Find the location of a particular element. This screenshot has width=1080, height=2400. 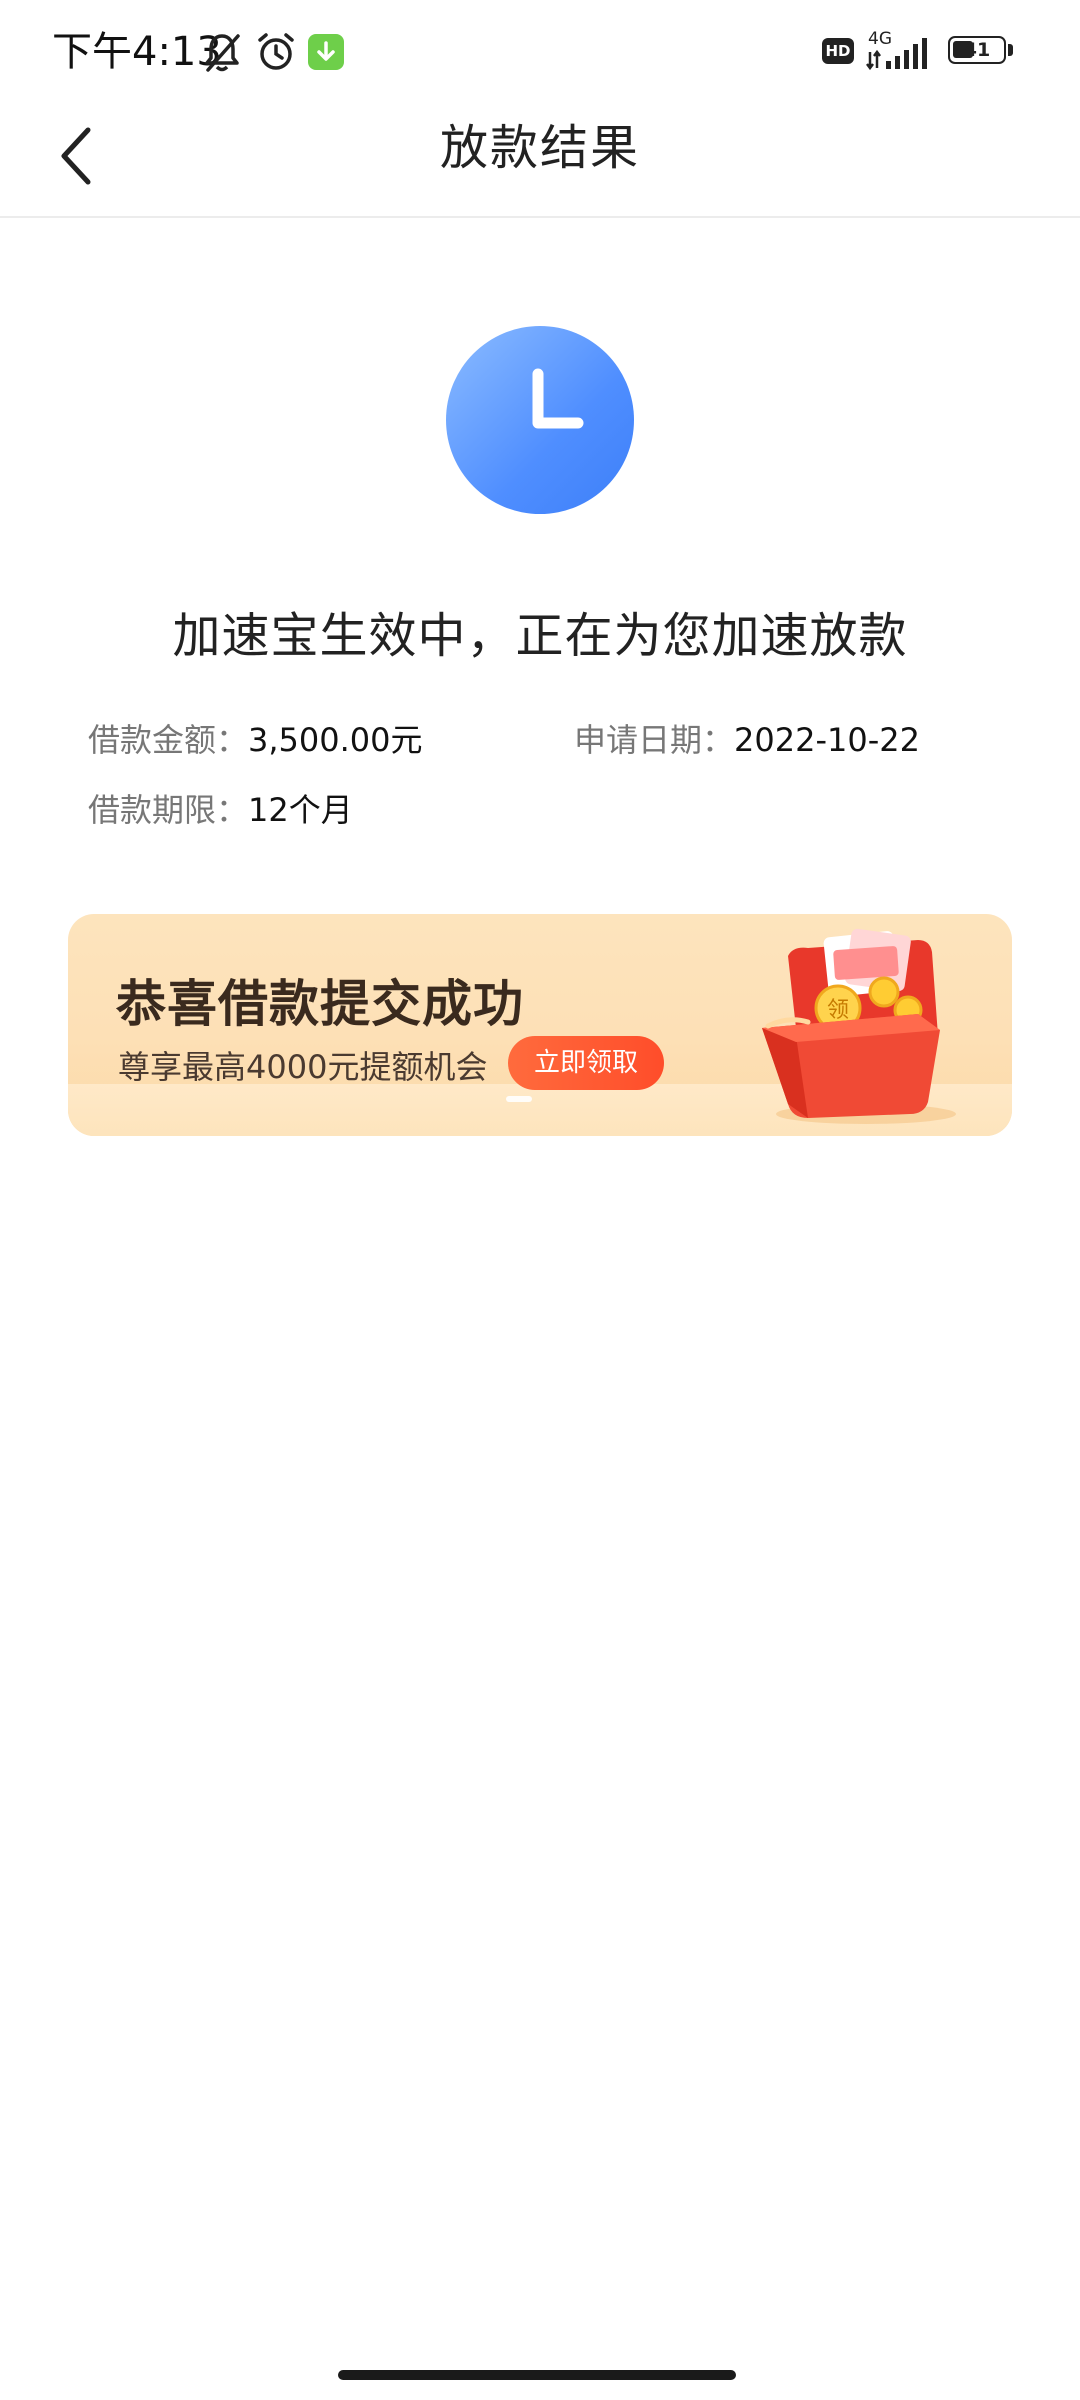

promo-banner: 恭喜借款提交成功 尊享最高4000元提额机会 立即领取 领 is located at coordinates (540, 1025).